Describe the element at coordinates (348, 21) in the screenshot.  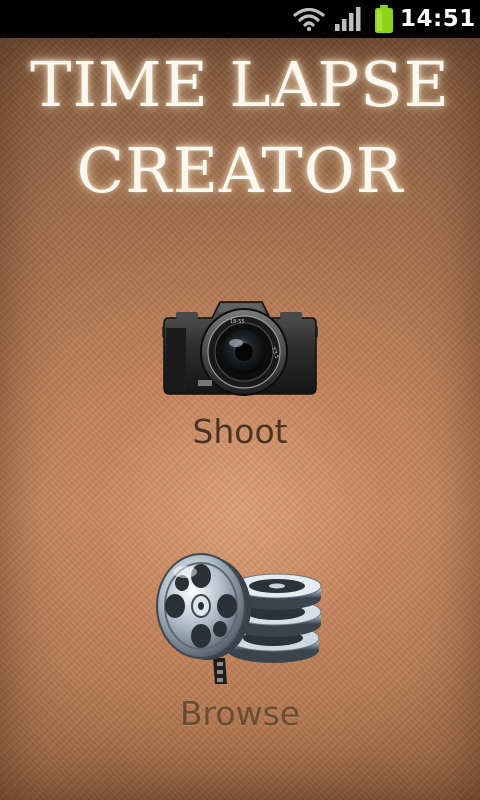
I see `signal-icon` at that location.